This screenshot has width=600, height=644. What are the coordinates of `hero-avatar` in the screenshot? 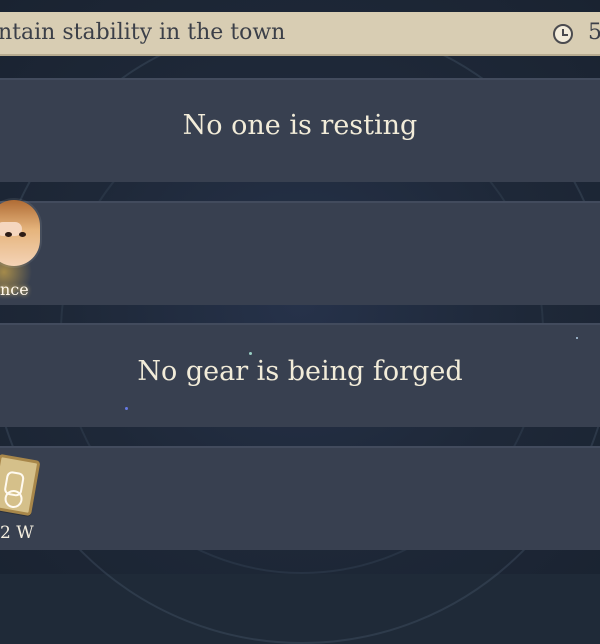 It's located at (20, 233).